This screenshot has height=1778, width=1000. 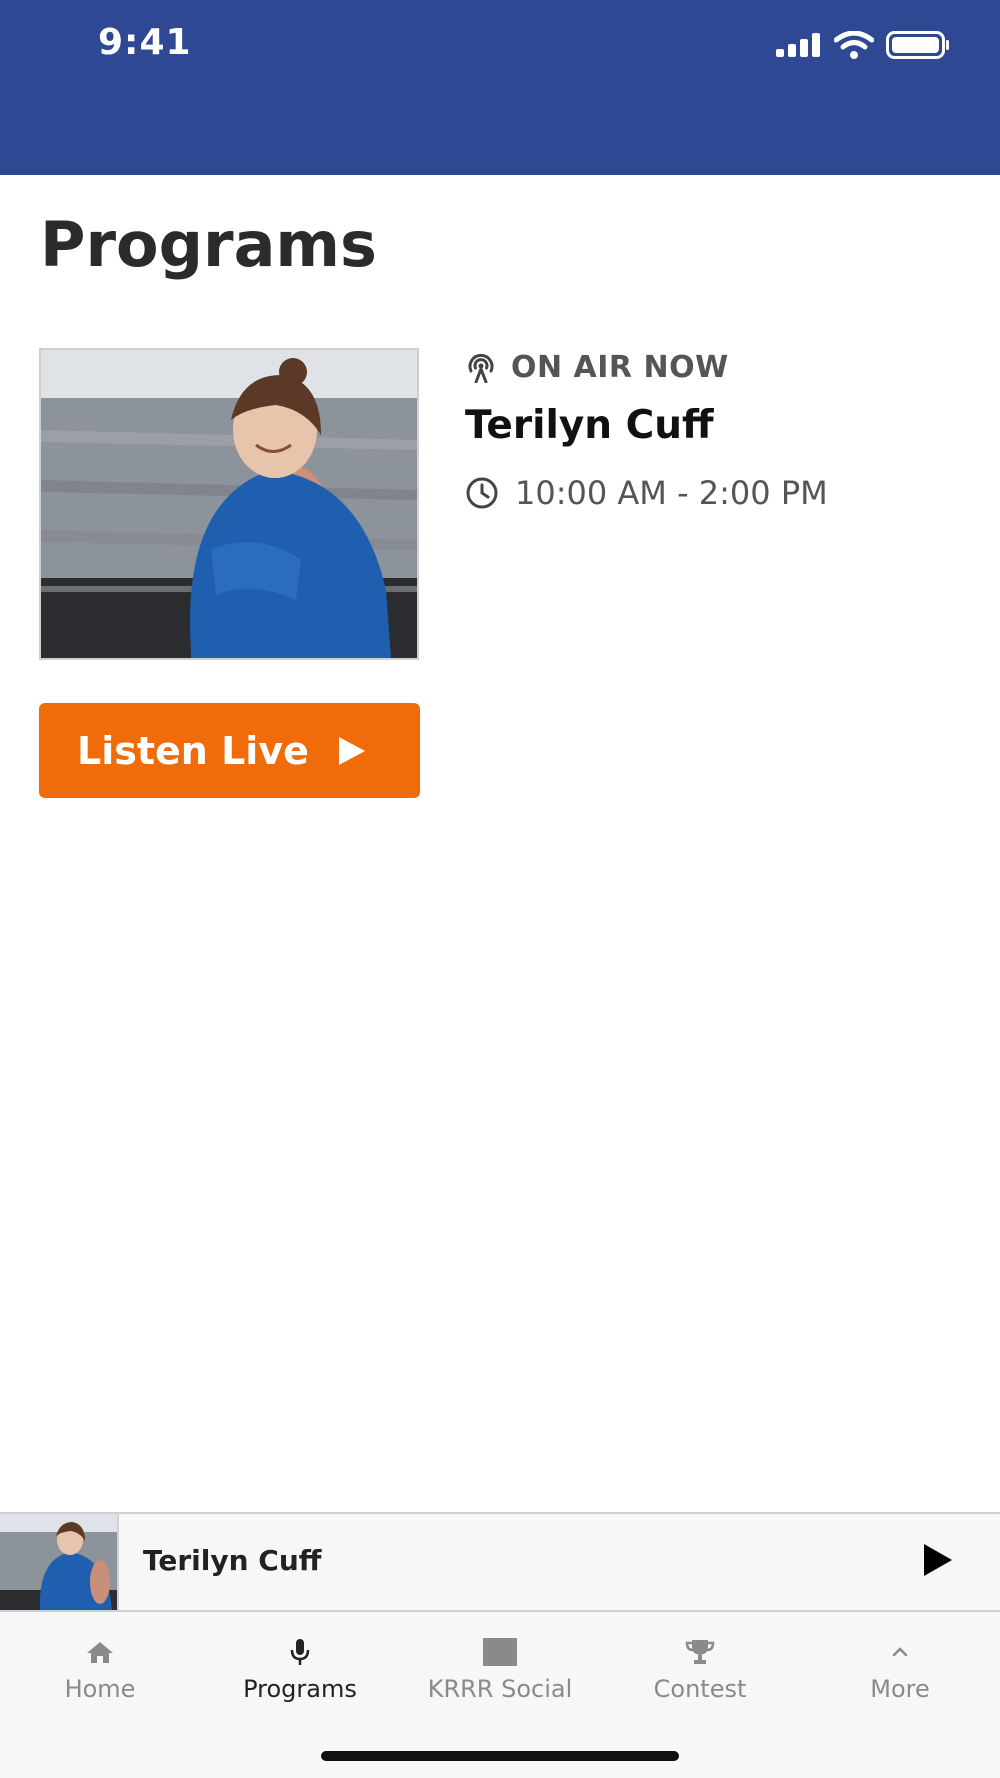 What do you see at coordinates (193, 750) in the screenshot?
I see `listen-live-label: Listen Live` at bounding box center [193, 750].